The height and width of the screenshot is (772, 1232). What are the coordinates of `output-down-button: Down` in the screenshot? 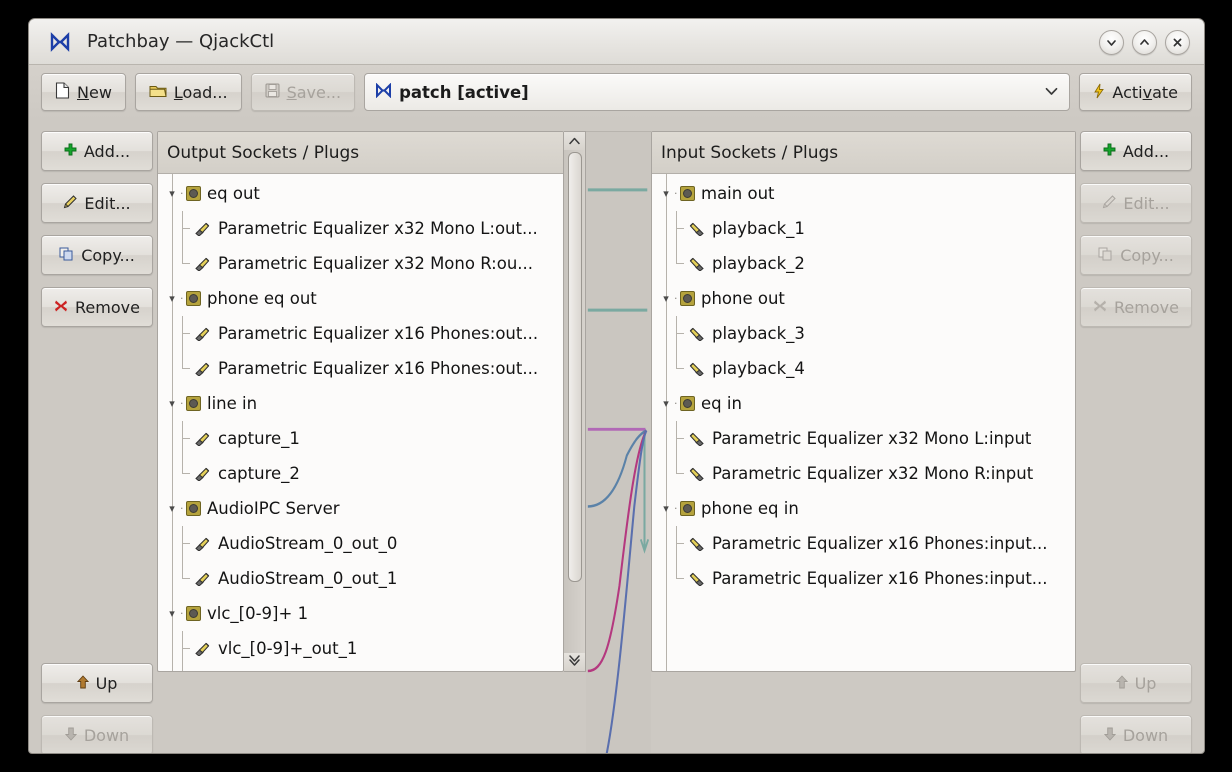 It's located at (97, 734).